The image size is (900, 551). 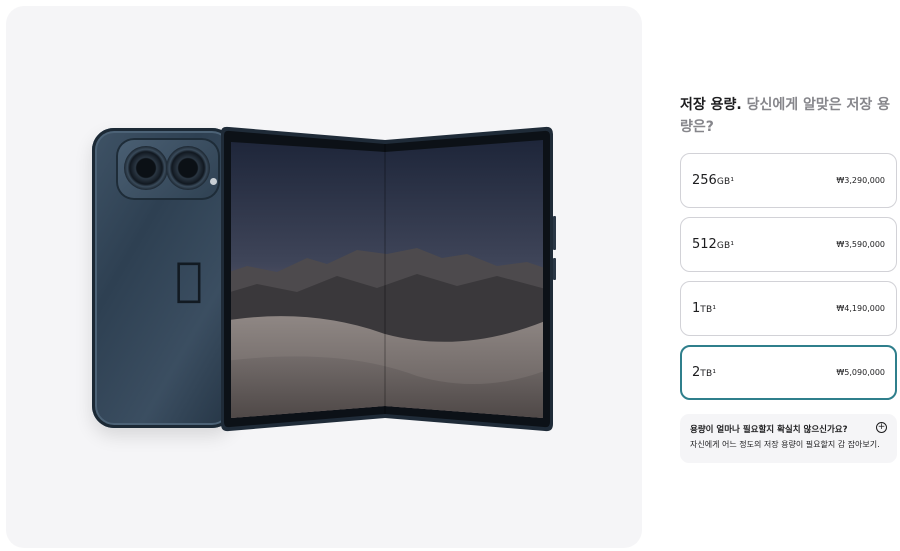 I want to click on storage-option-capacity: 1TB¹, so click(x=704, y=308).